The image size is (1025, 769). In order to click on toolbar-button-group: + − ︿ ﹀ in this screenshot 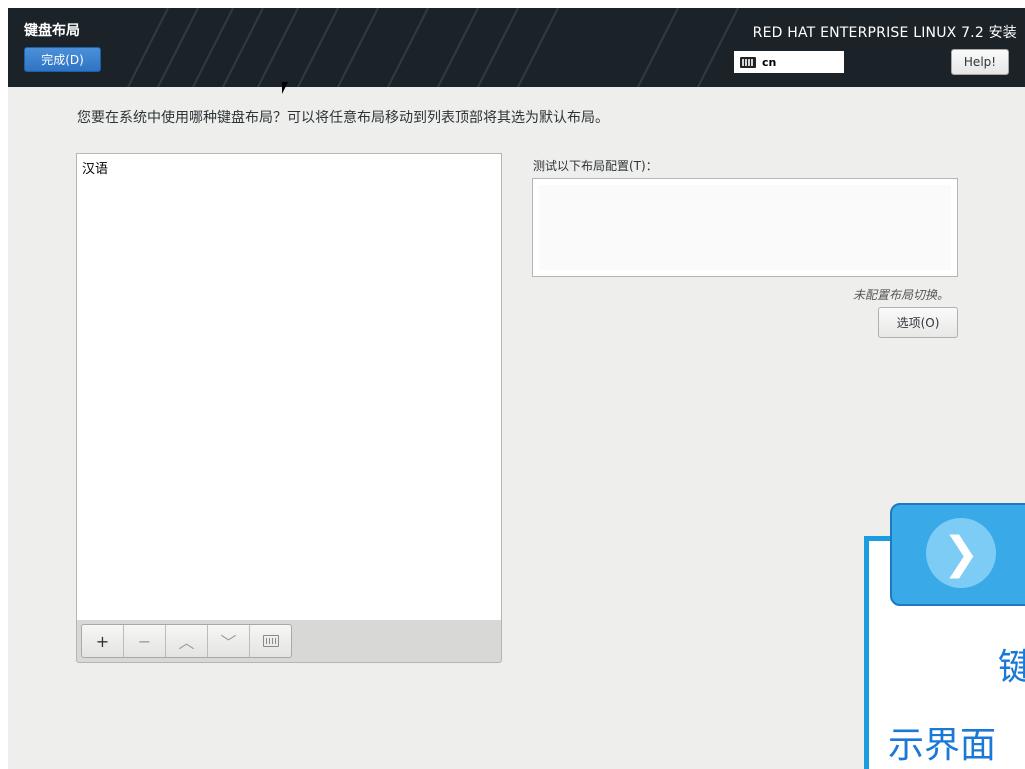, I will do `click(186, 641)`.